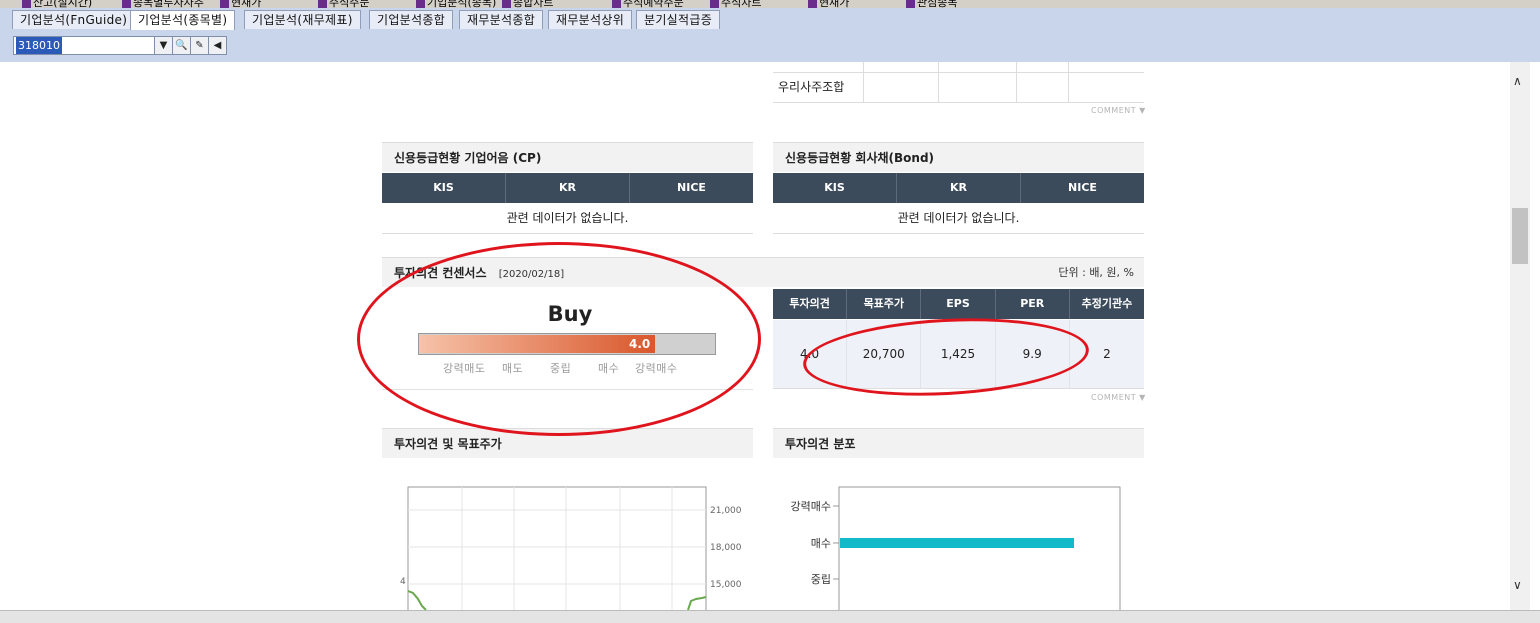 This screenshot has height=623, width=1540. I want to click on window-tab: 주식차트, so click(735, 4).